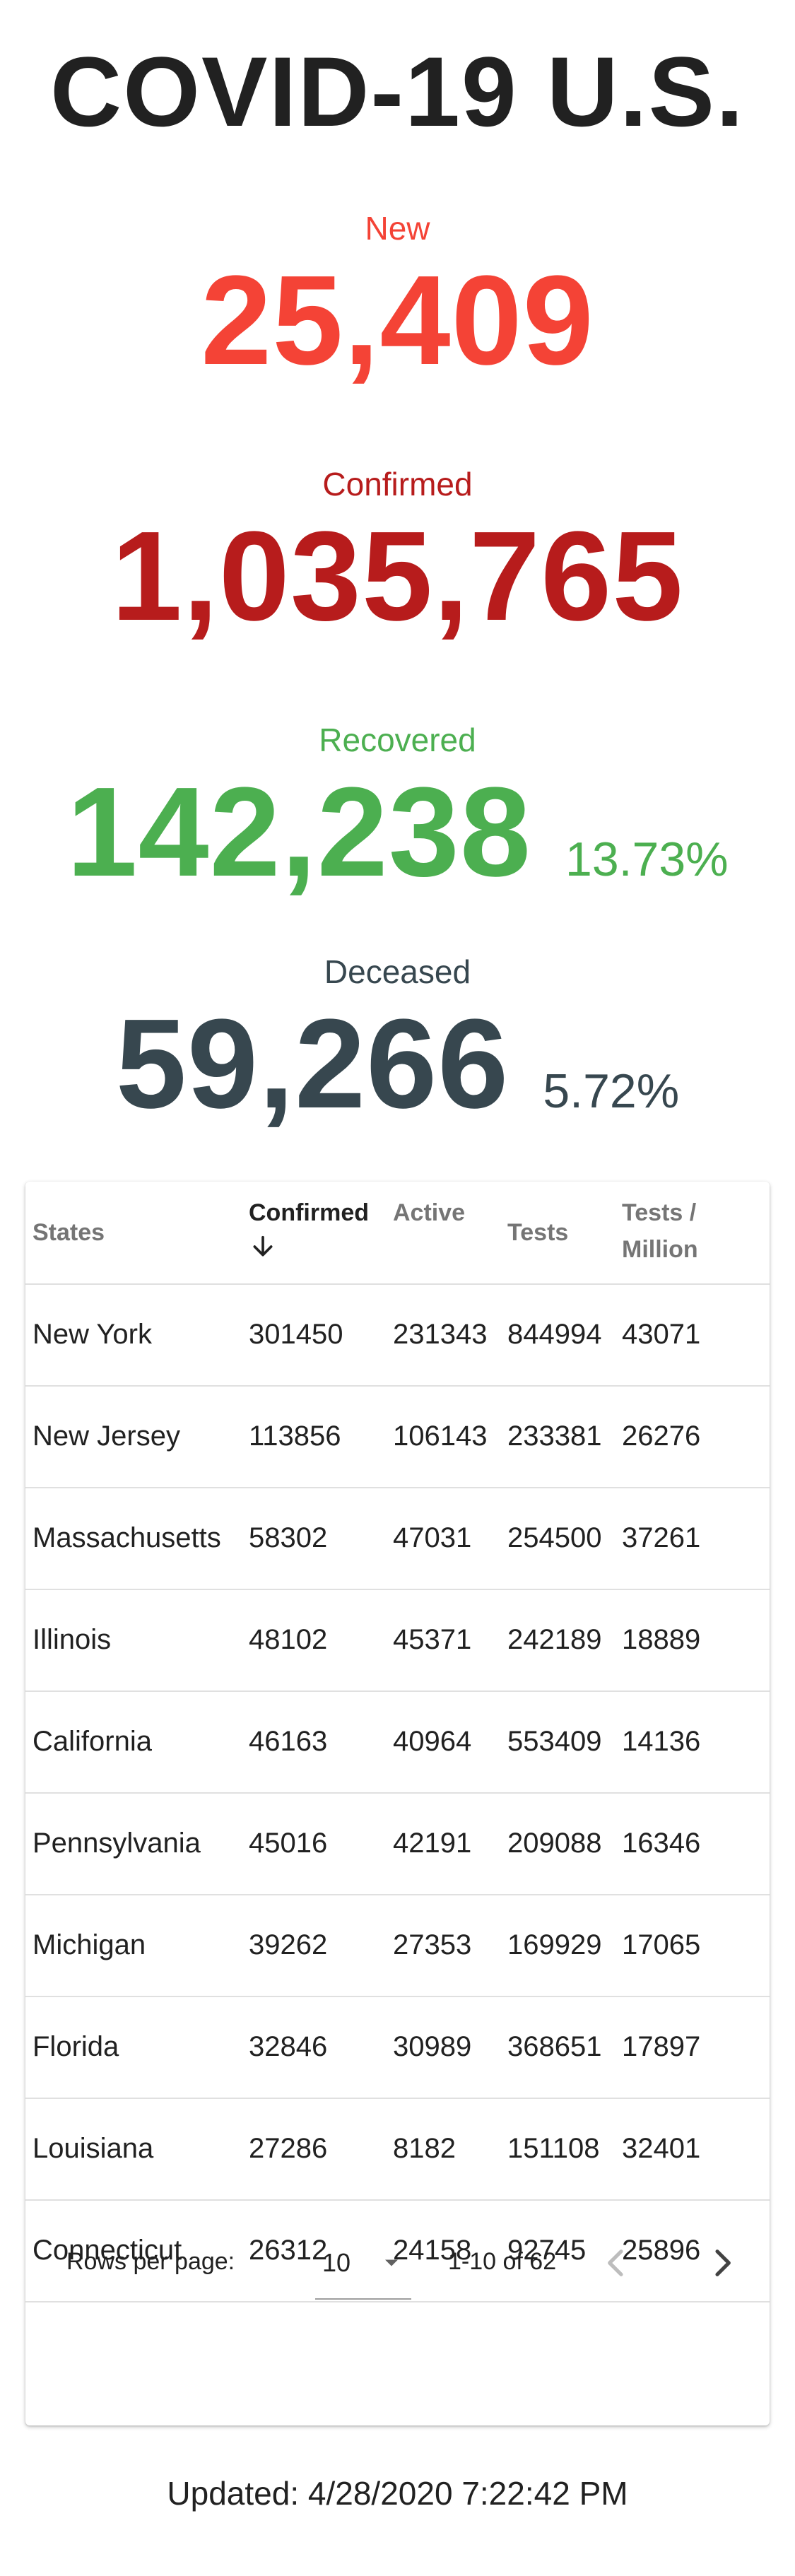 This screenshot has height=2576, width=795. I want to click on stat-confirmed-value: 1,035,765, so click(397, 576).